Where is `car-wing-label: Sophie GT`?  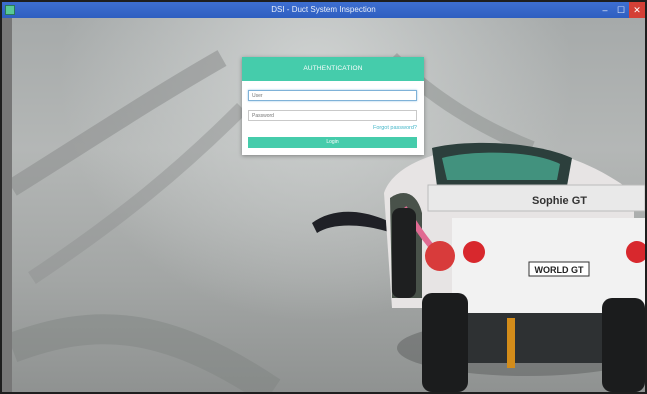
car-wing-label: Sophie GT is located at coordinates (559, 201).